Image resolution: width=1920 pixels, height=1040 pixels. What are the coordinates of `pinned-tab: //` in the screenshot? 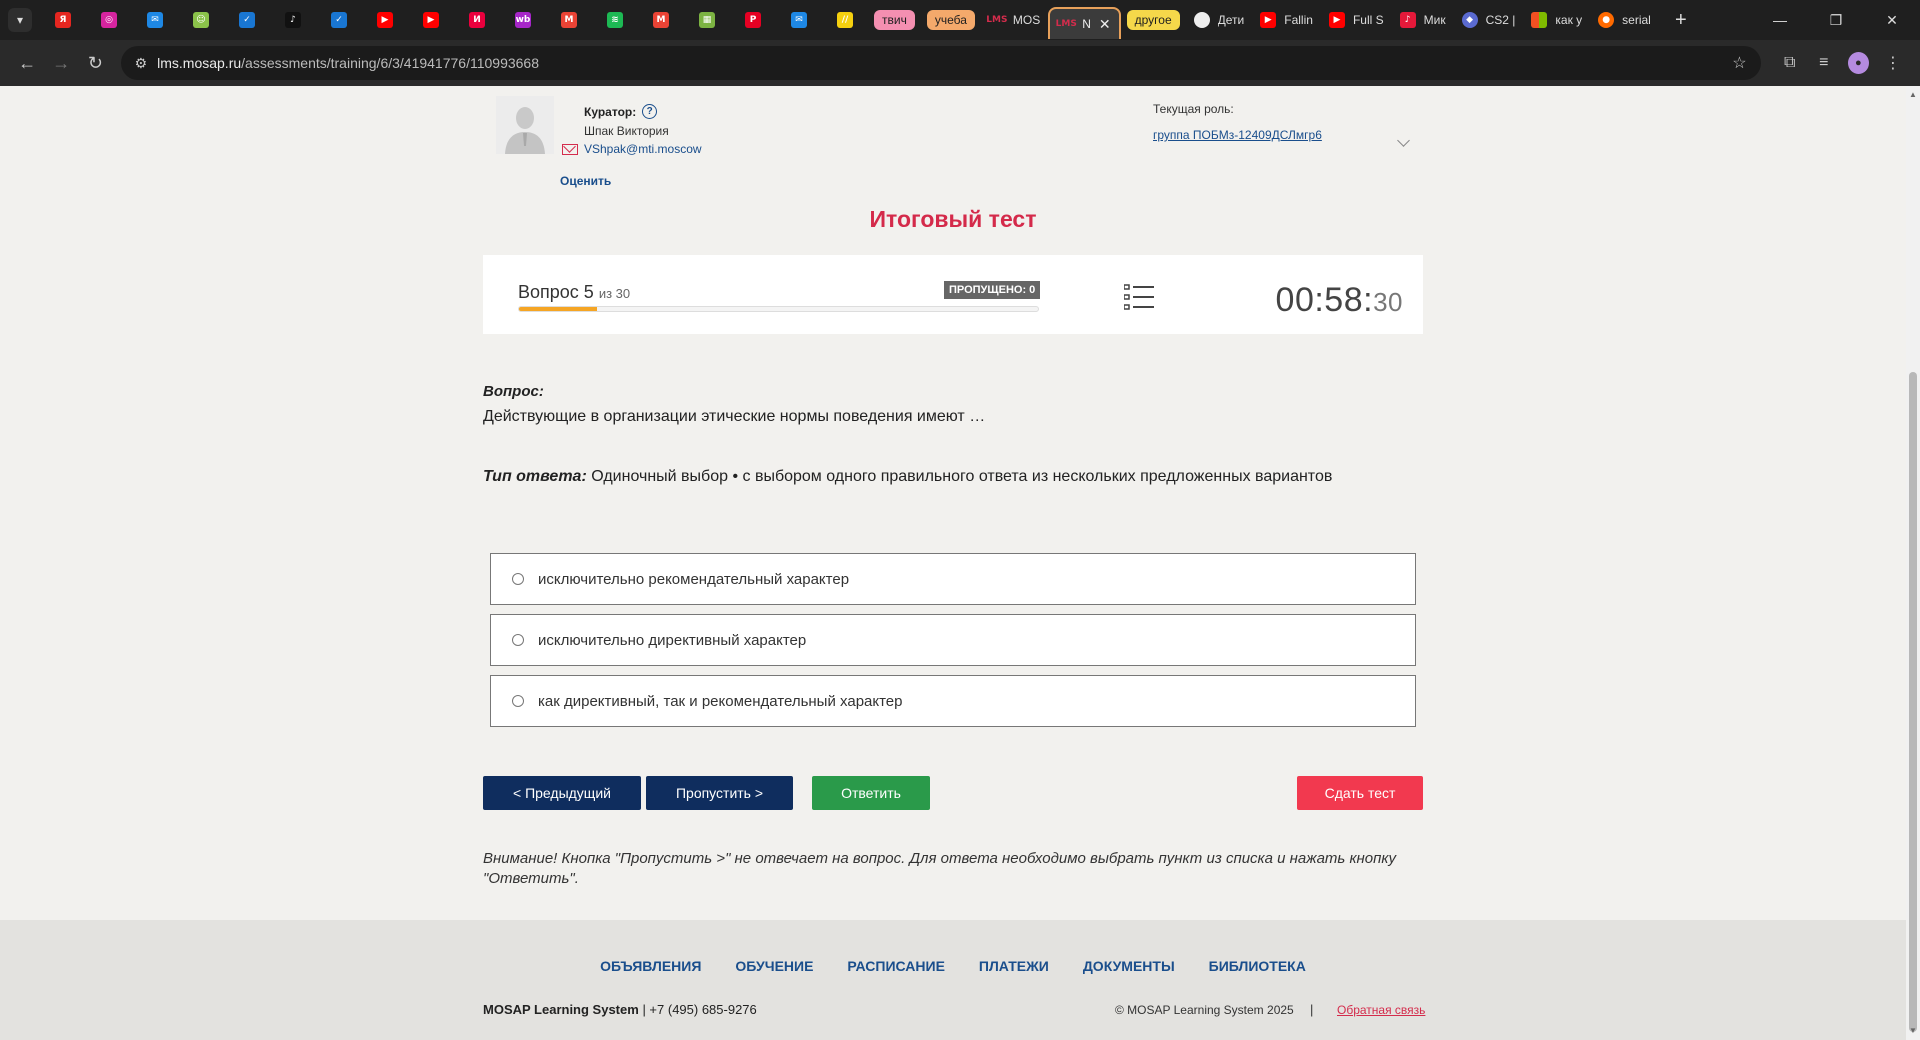 It's located at (845, 20).